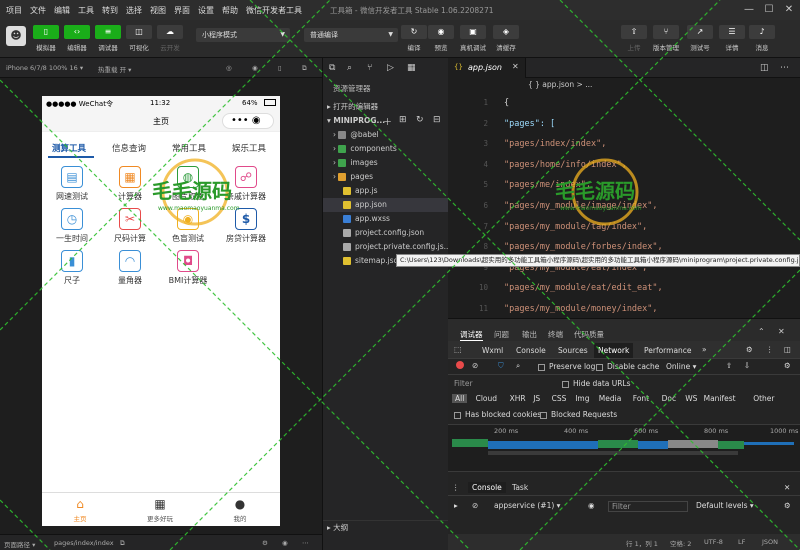 The width and height of the screenshot is (800, 550). I want to click on preserve-log-checkbox: Preserve log, so click(566, 366).